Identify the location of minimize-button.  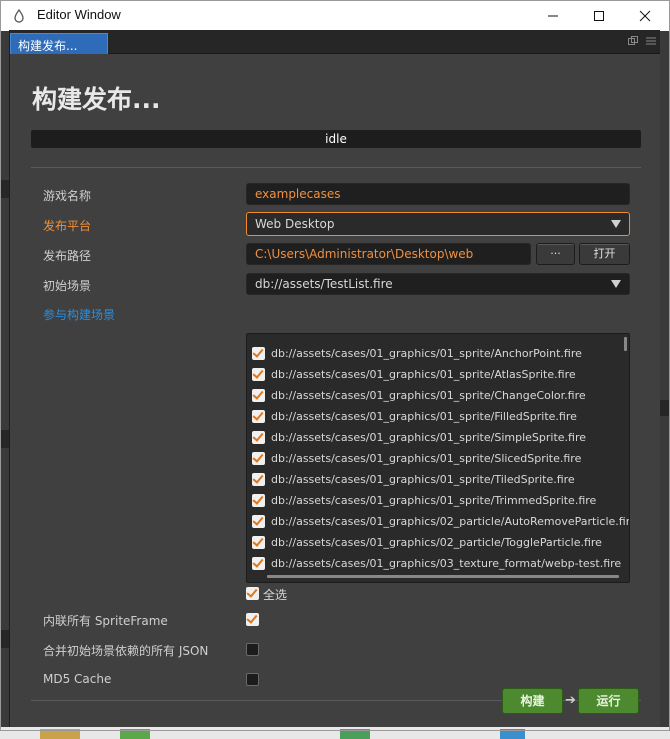
(553, 16).